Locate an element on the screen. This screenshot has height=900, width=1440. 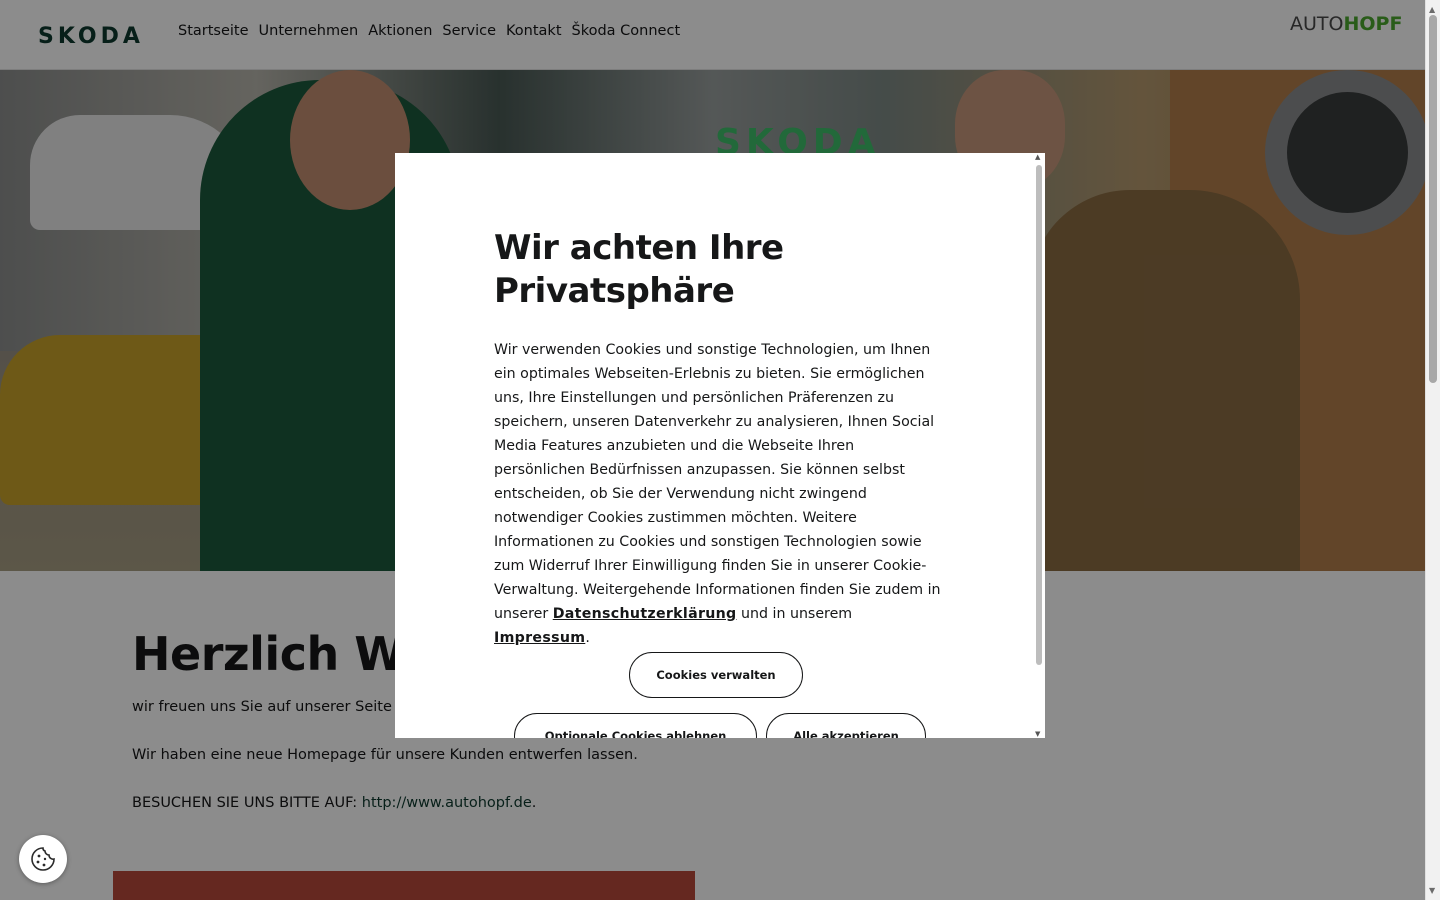
cookie-dialog-title: Wir achten Ihre Privatsphäre is located at coordinates (639, 269).